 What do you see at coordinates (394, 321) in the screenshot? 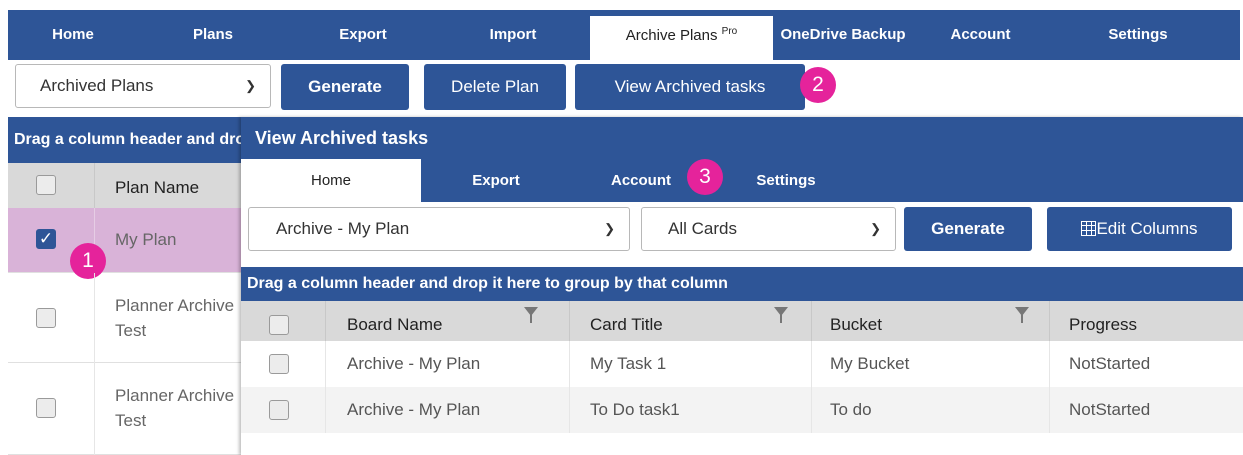
I see `board-name-header: Board Name` at bounding box center [394, 321].